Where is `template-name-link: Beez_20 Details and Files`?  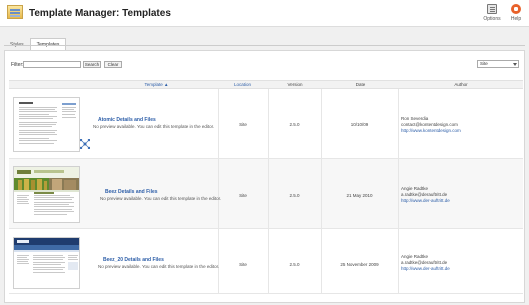
template-name-link: Beez_20 Details and Files is located at coordinates (133, 260).